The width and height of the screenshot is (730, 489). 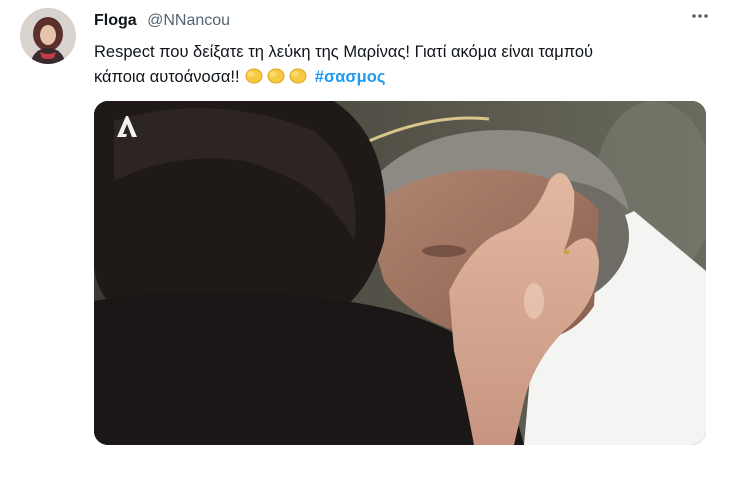 What do you see at coordinates (700, 18) in the screenshot?
I see `more-horizontal-icon` at bounding box center [700, 18].